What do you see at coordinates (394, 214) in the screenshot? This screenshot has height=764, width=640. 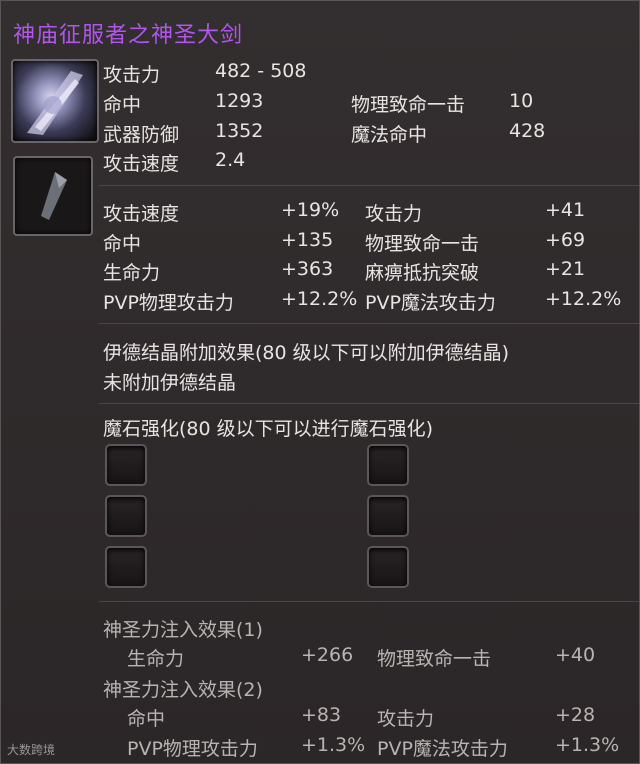 I see `bonus-stat-label: 攻击力` at bounding box center [394, 214].